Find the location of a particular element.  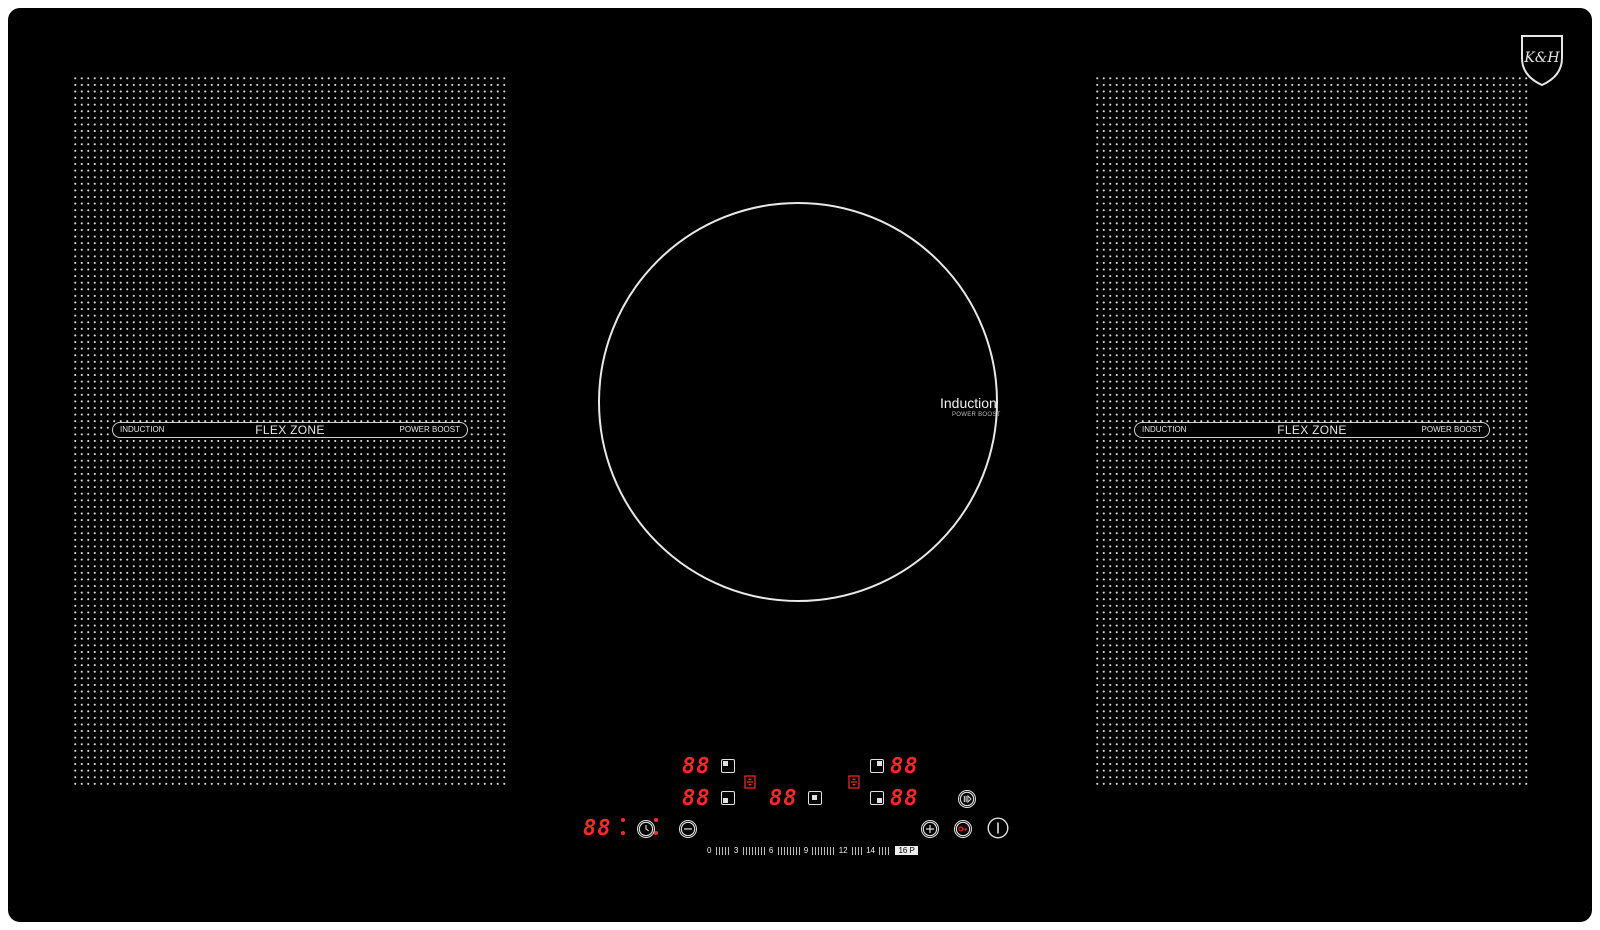

front-right-zone-select-button is located at coordinates (877, 798).